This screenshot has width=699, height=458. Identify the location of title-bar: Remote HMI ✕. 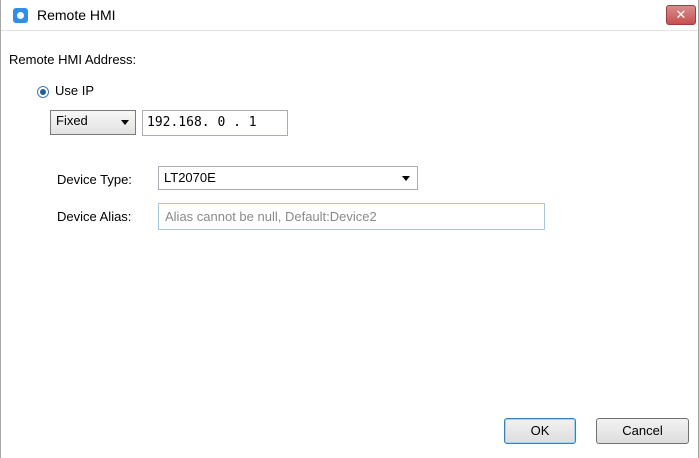
(349, 15).